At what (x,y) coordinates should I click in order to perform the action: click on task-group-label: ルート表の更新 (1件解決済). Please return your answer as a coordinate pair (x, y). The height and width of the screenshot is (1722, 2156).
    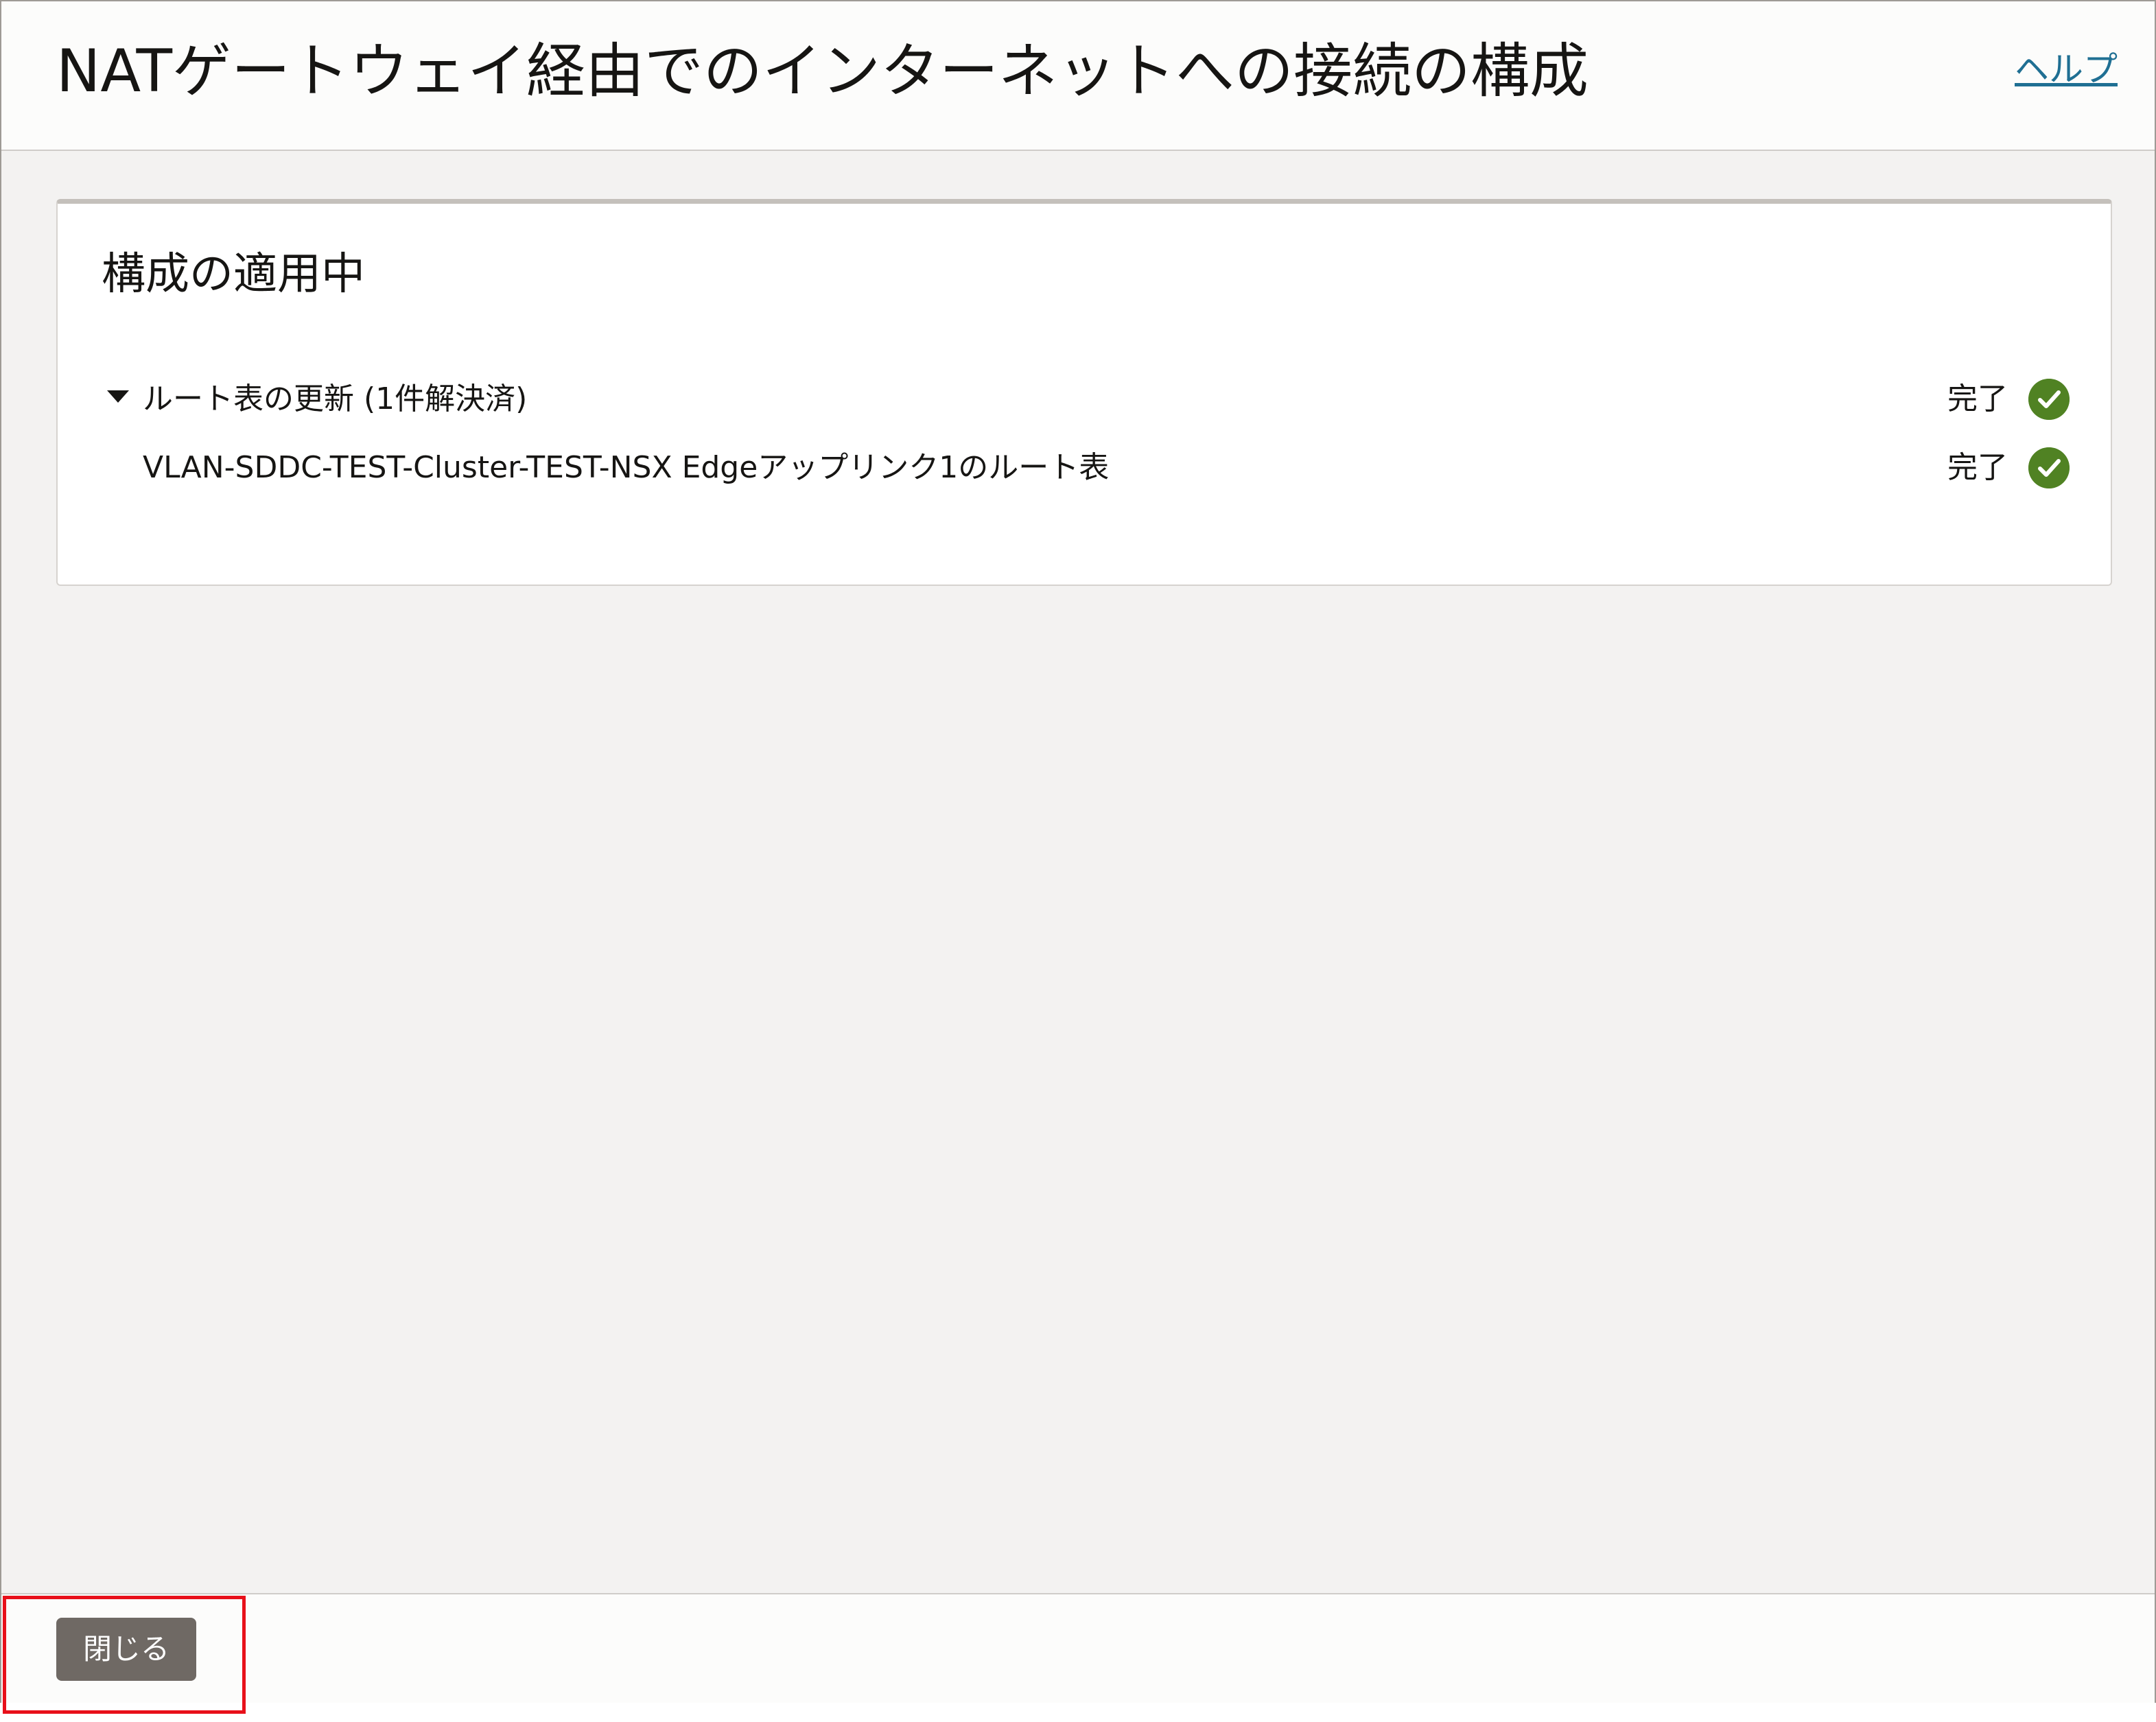
    Looking at the image, I should click on (335, 399).